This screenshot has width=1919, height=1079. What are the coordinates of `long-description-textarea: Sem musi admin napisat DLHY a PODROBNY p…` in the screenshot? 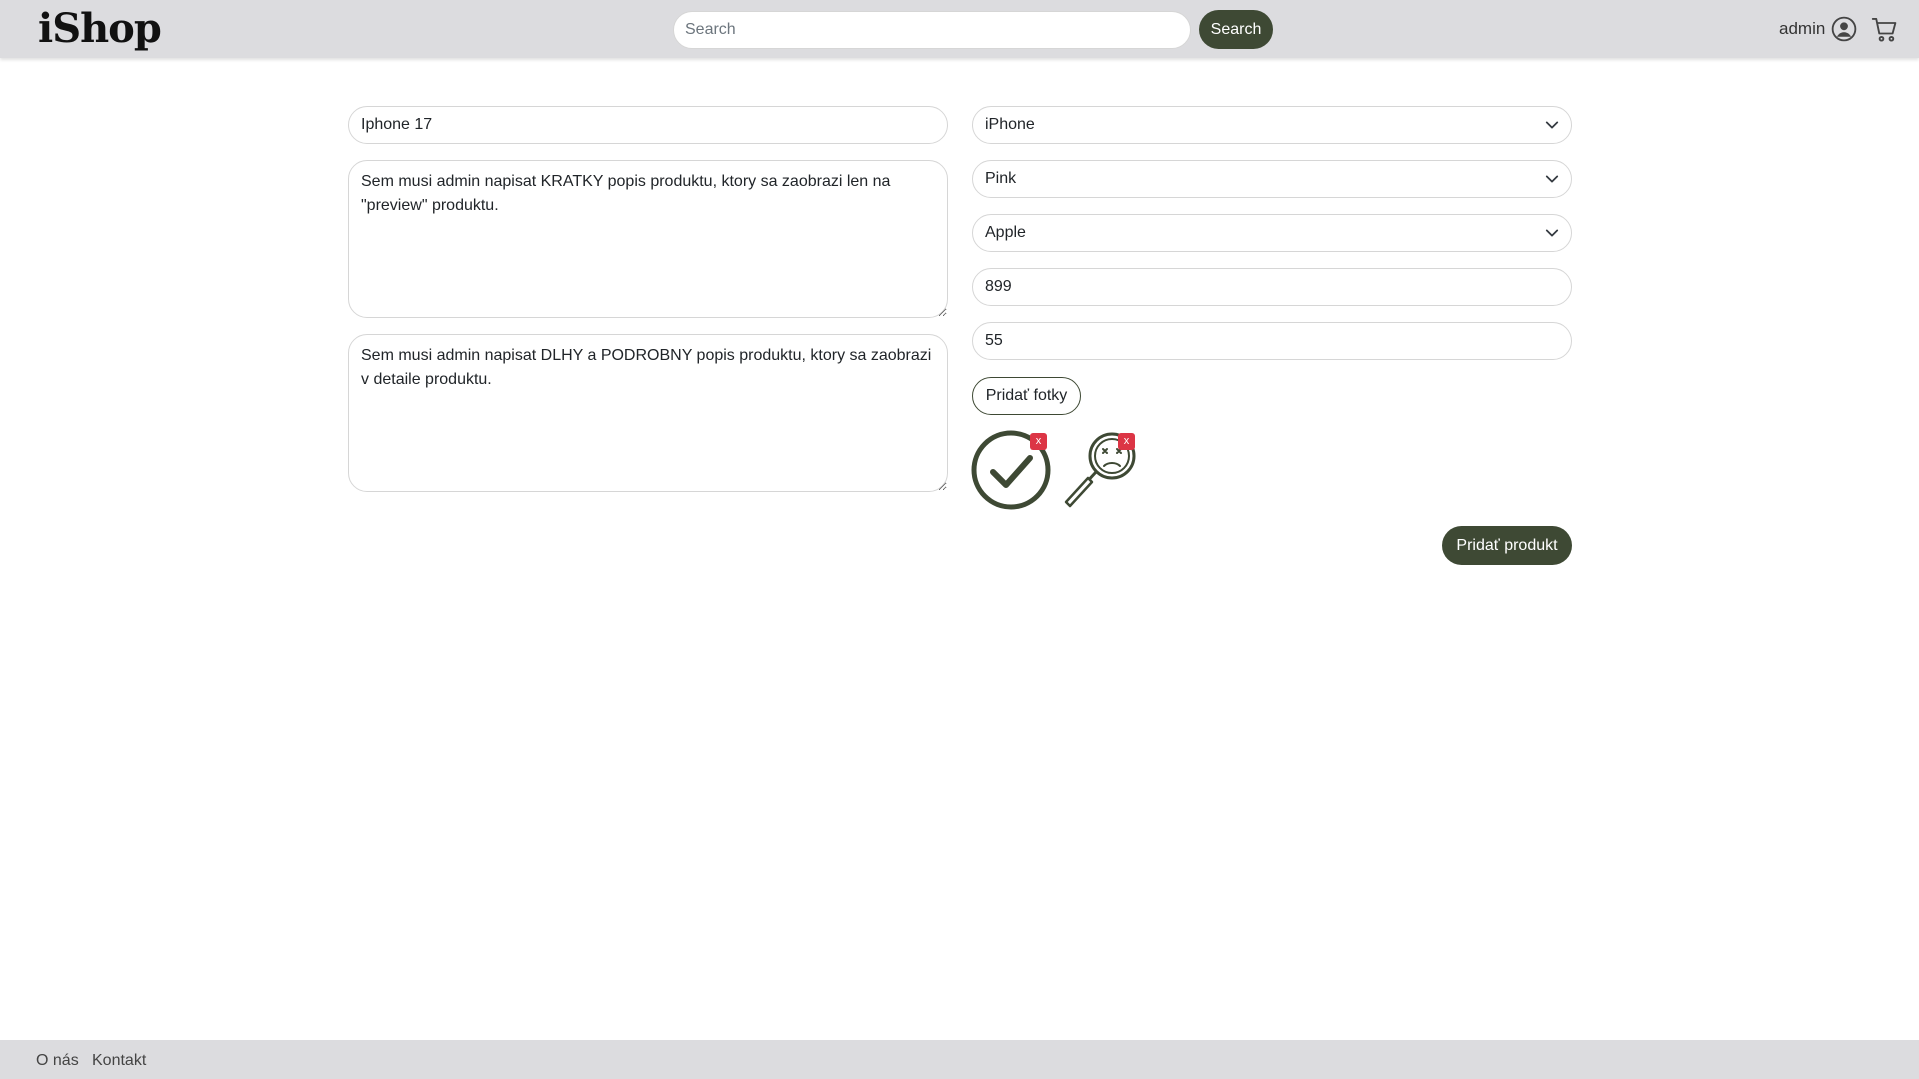 It's located at (648, 413).